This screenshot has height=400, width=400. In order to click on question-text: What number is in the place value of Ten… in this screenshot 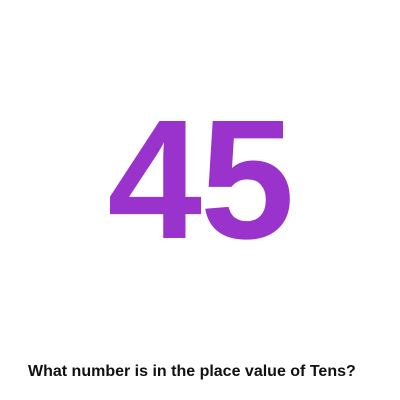, I will do `click(192, 371)`.